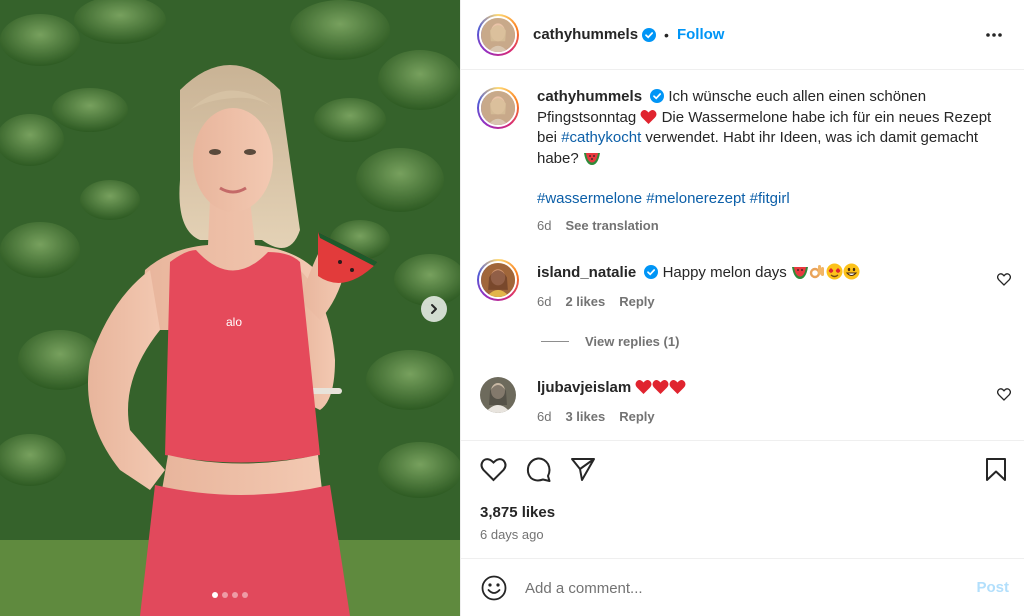 The height and width of the screenshot is (616, 1024). Describe the element at coordinates (589, 198) in the screenshot. I see `hashtag-link: #wassermelone` at that location.